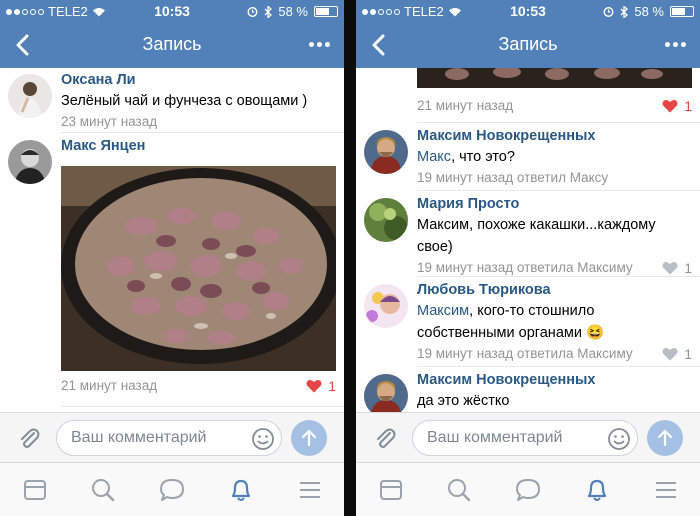 The height and width of the screenshot is (516, 700). I want to click on attach-icon, so click(30, 438).